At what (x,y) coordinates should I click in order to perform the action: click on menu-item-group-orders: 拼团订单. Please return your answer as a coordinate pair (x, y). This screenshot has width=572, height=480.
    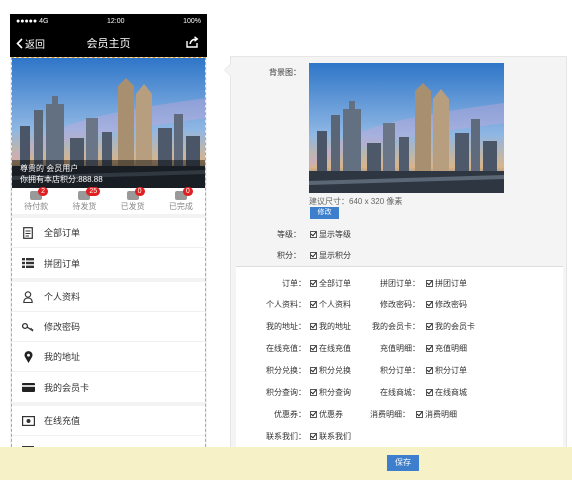
    Looking at the image, I should click on (108, 263).